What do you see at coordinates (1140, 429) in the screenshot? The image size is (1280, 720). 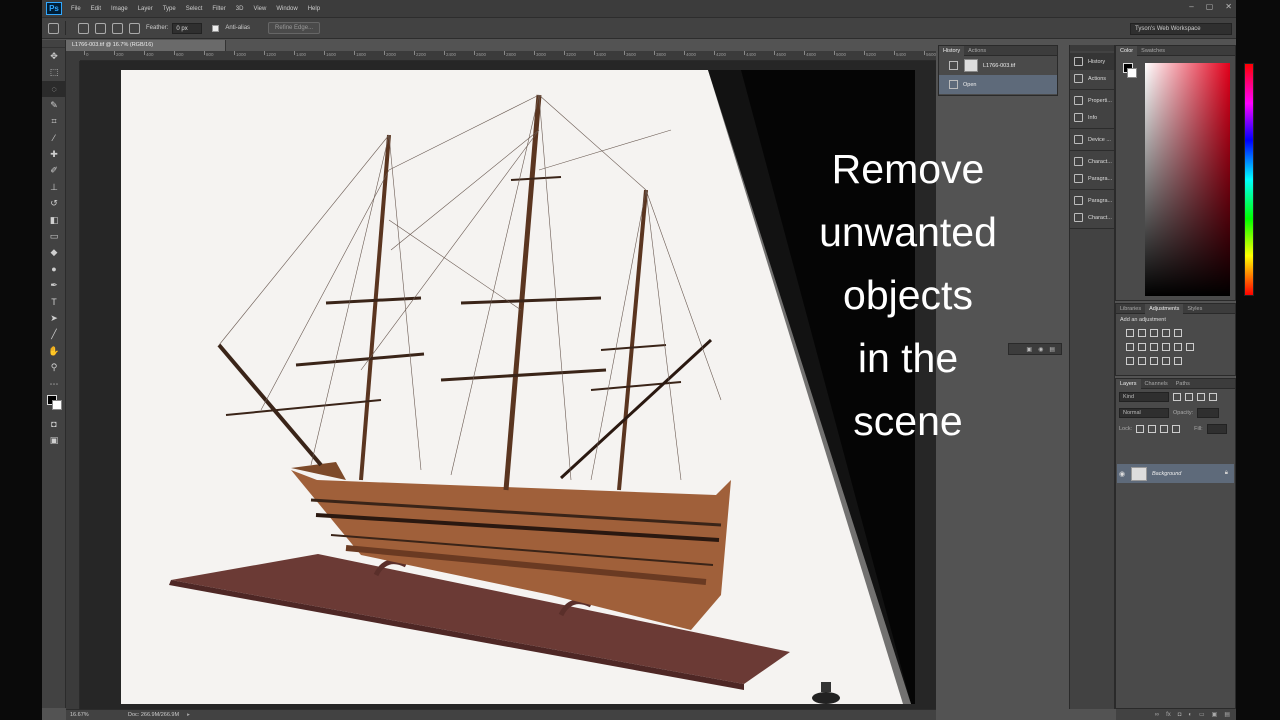 I see `lock-transparent-icon` at bounding box center [1140, 429].